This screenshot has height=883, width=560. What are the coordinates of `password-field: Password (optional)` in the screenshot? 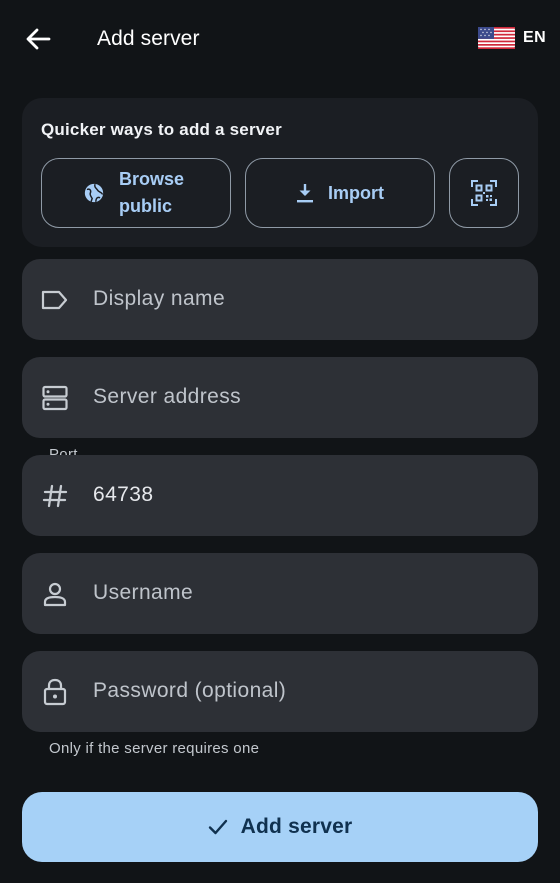 It's located at (280, 691).